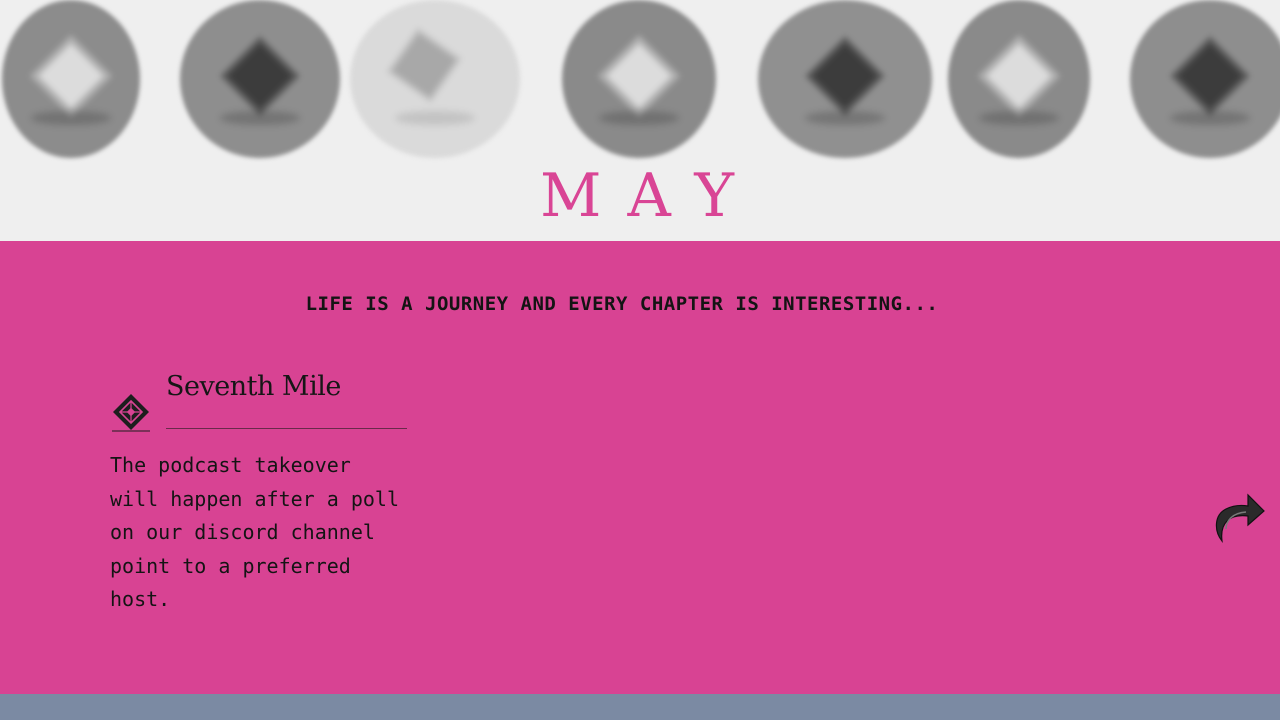  Describe the element at coordinates (640, 707) in the screenshot. I see `footer-band` at that location.